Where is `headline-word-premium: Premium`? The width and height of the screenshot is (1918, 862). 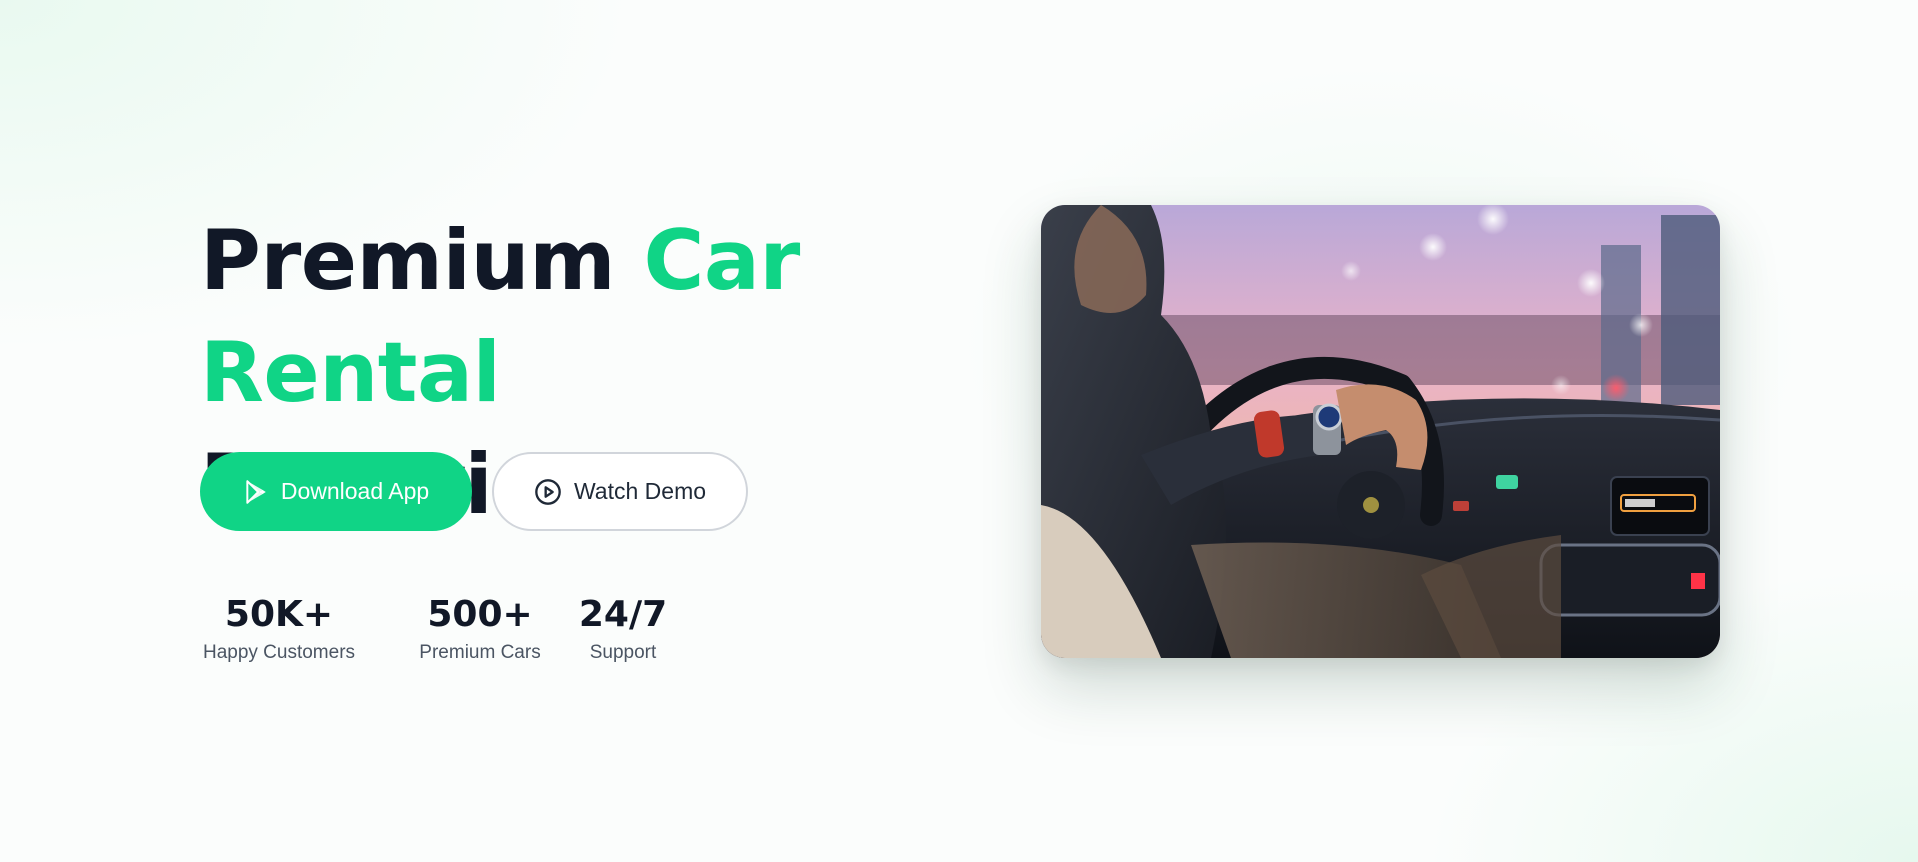 headline-word-premium: Premium is located at coordinates (422, 260).